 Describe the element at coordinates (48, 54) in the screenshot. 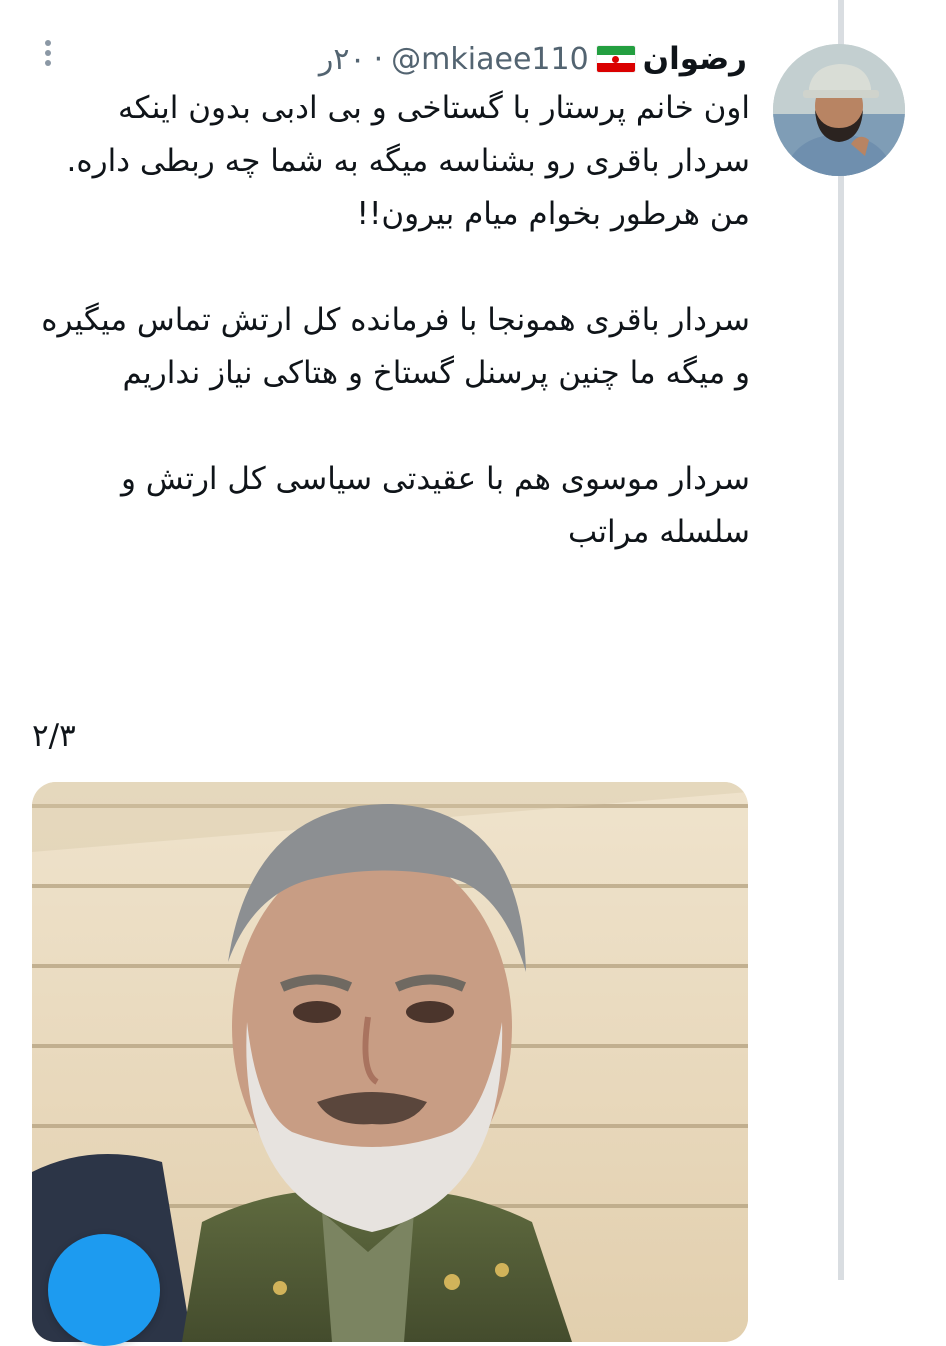

I see `more-options-icon` at that location.